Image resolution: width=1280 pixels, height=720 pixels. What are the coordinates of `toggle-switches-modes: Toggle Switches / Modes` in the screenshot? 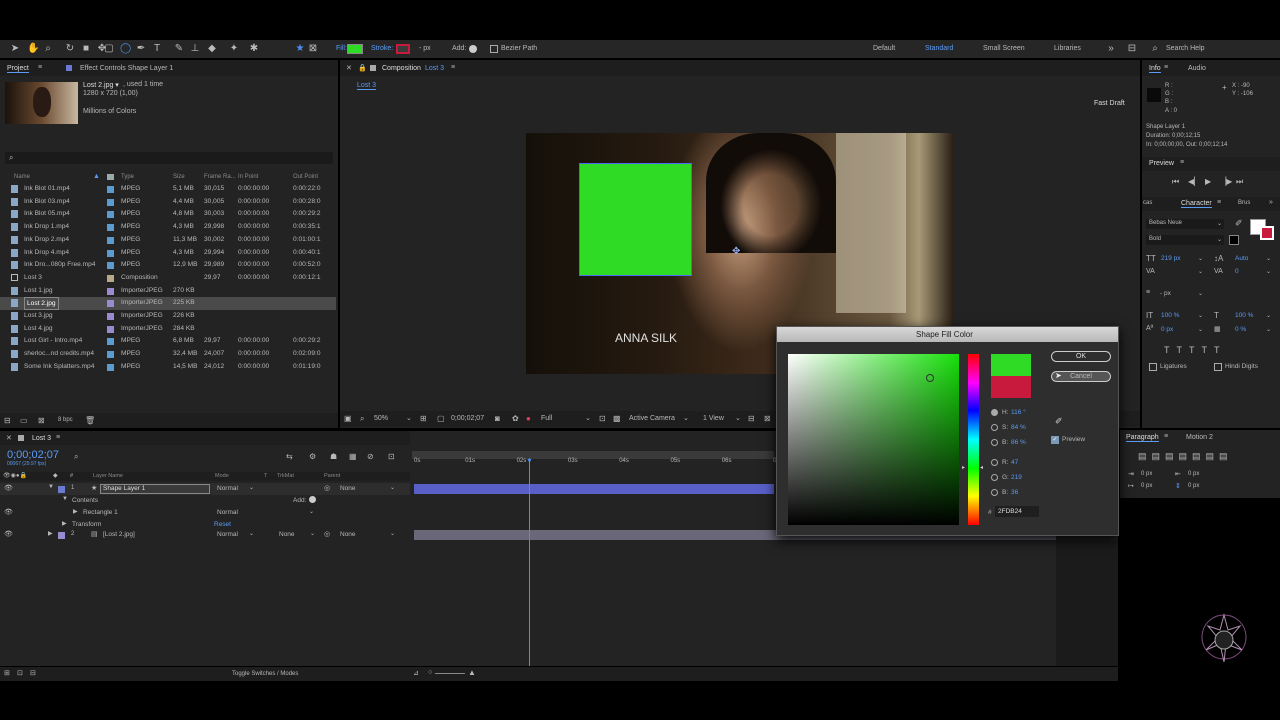 It's located at (265, 674).